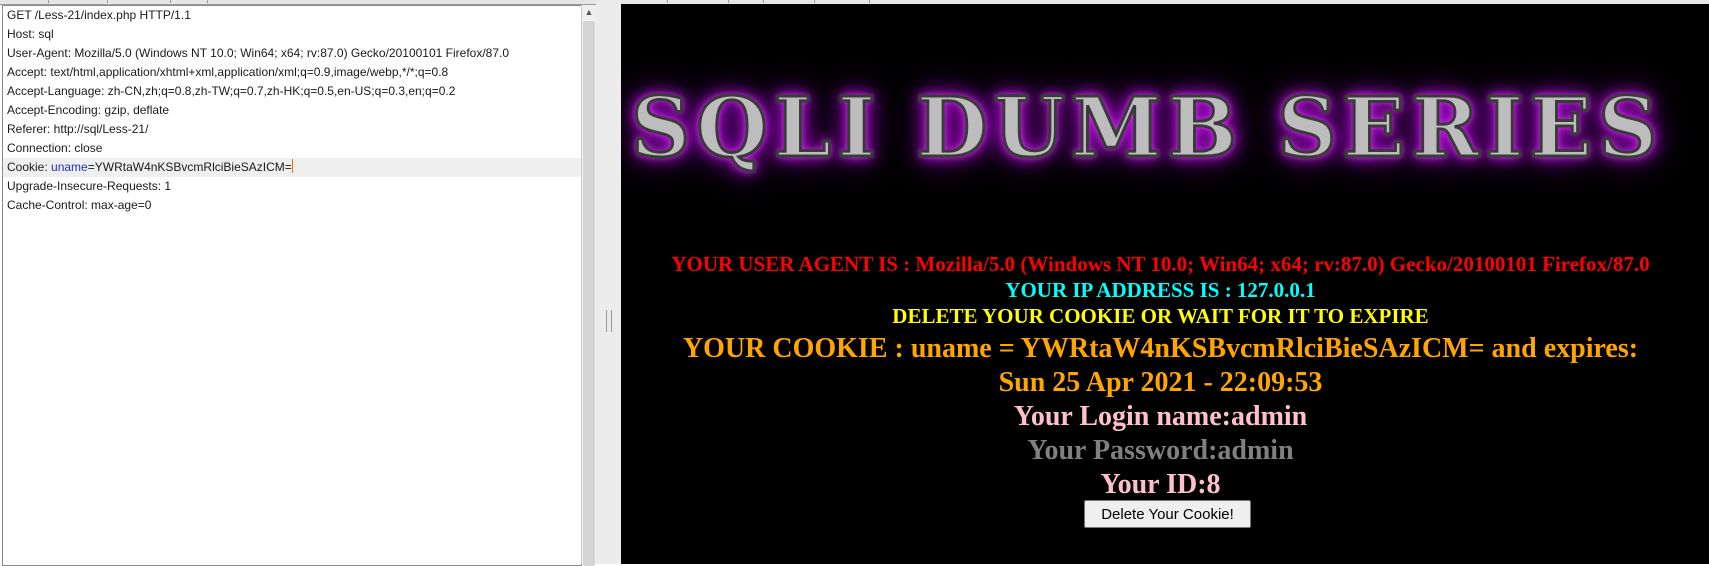  I want to click on cookie-key: uname, so click(69, 167).